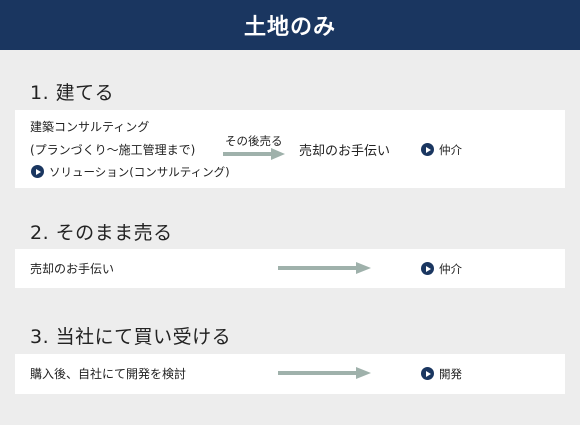  Describe the element at coordinates (139, 172) in the screenshot. I see `solution-consulting-link: ソリューション(コンサルティング)` at that location.